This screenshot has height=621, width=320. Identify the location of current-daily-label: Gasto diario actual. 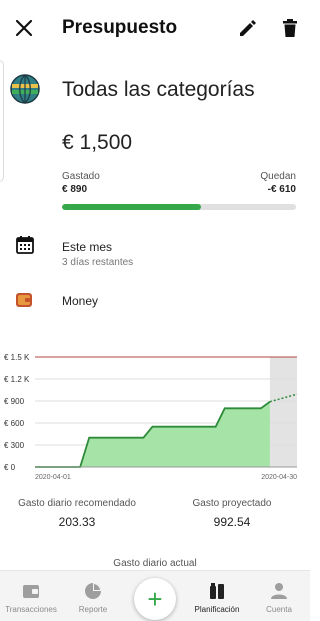
(155, 563).